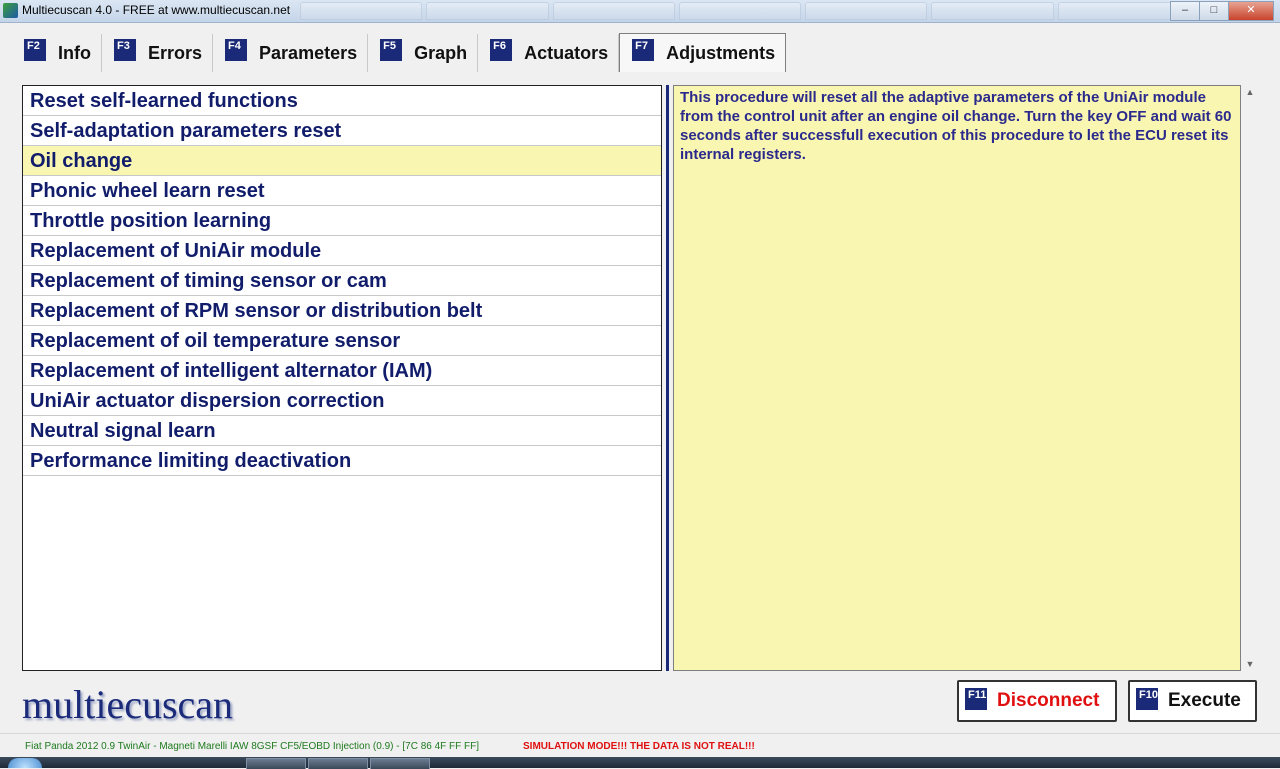 Image resolution: width=1280 pixels, height=769 pixels. What do you see at coordinates (342, 221) in the screenshot?
I see `list-item: Throttle position learning` at bounding box center [342, 221].